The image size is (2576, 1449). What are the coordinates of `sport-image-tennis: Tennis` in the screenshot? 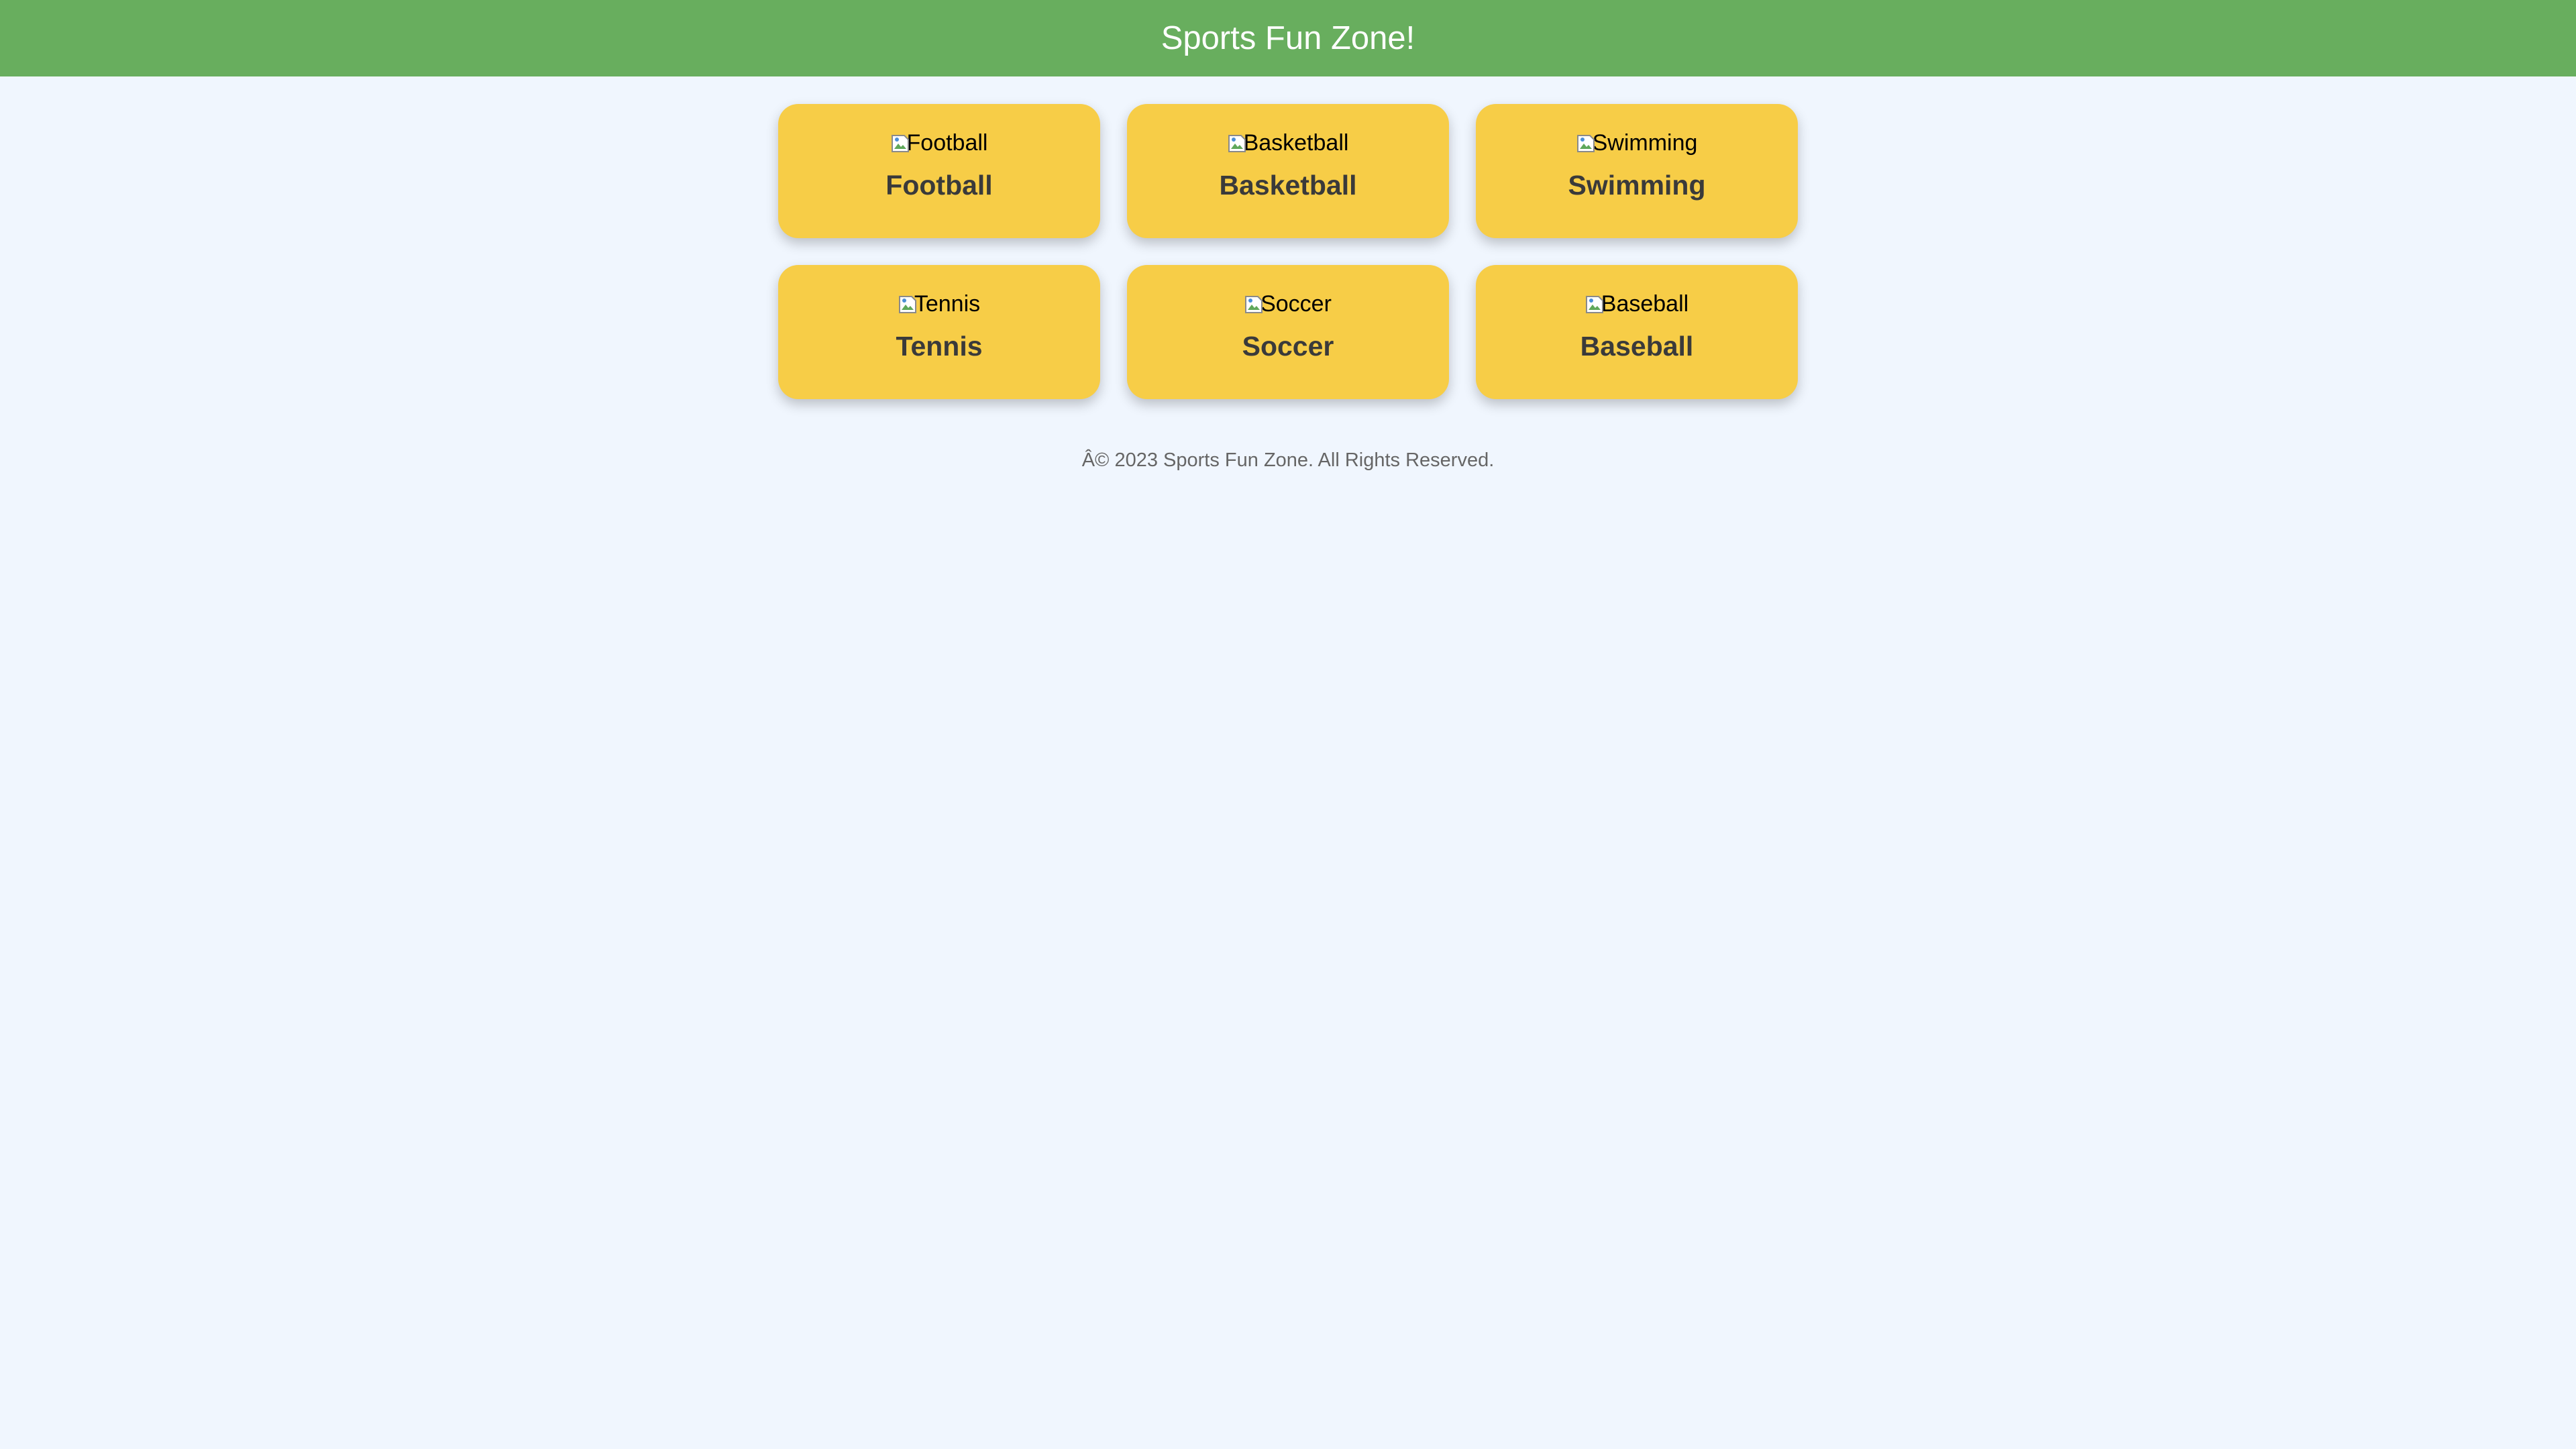 It's located at (939, 303).